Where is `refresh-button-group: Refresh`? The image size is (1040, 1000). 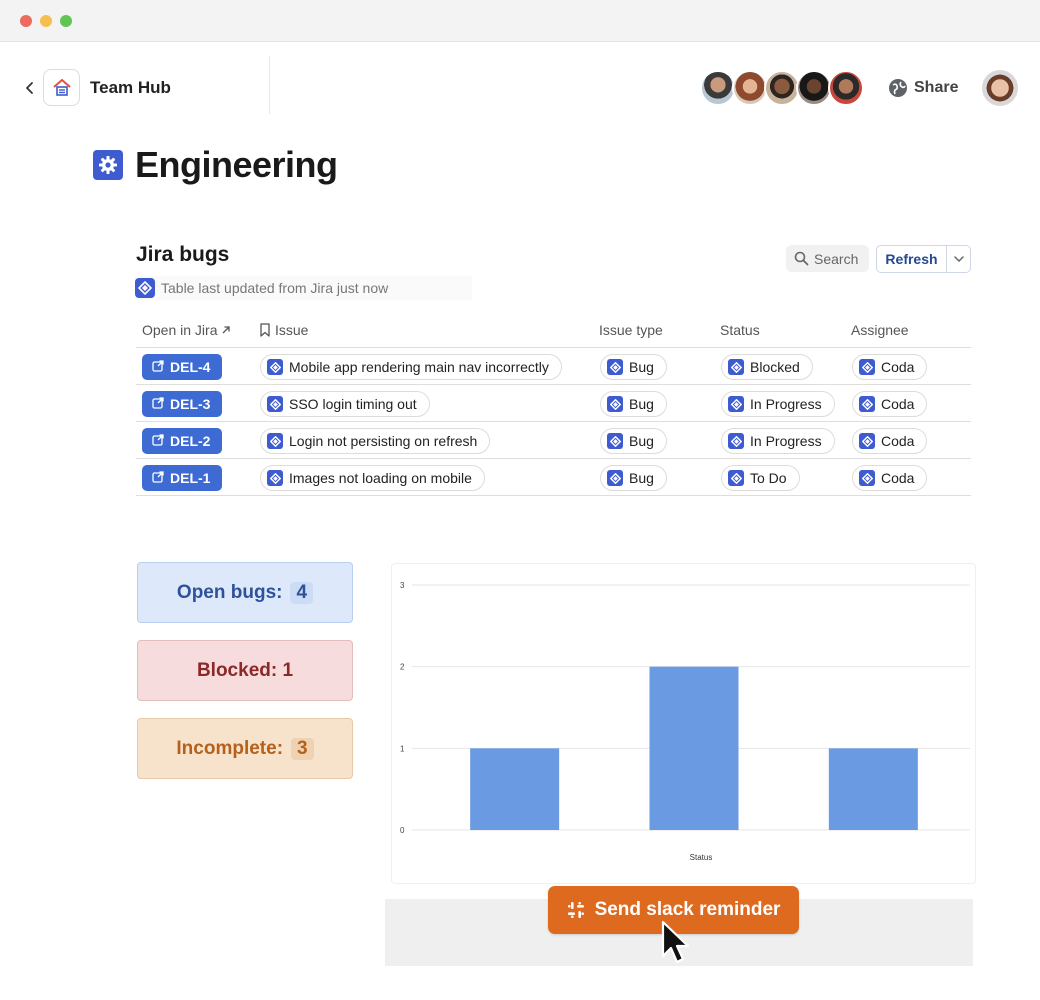 refresh-button-group: Refresh is located at coordinates (923, 259).